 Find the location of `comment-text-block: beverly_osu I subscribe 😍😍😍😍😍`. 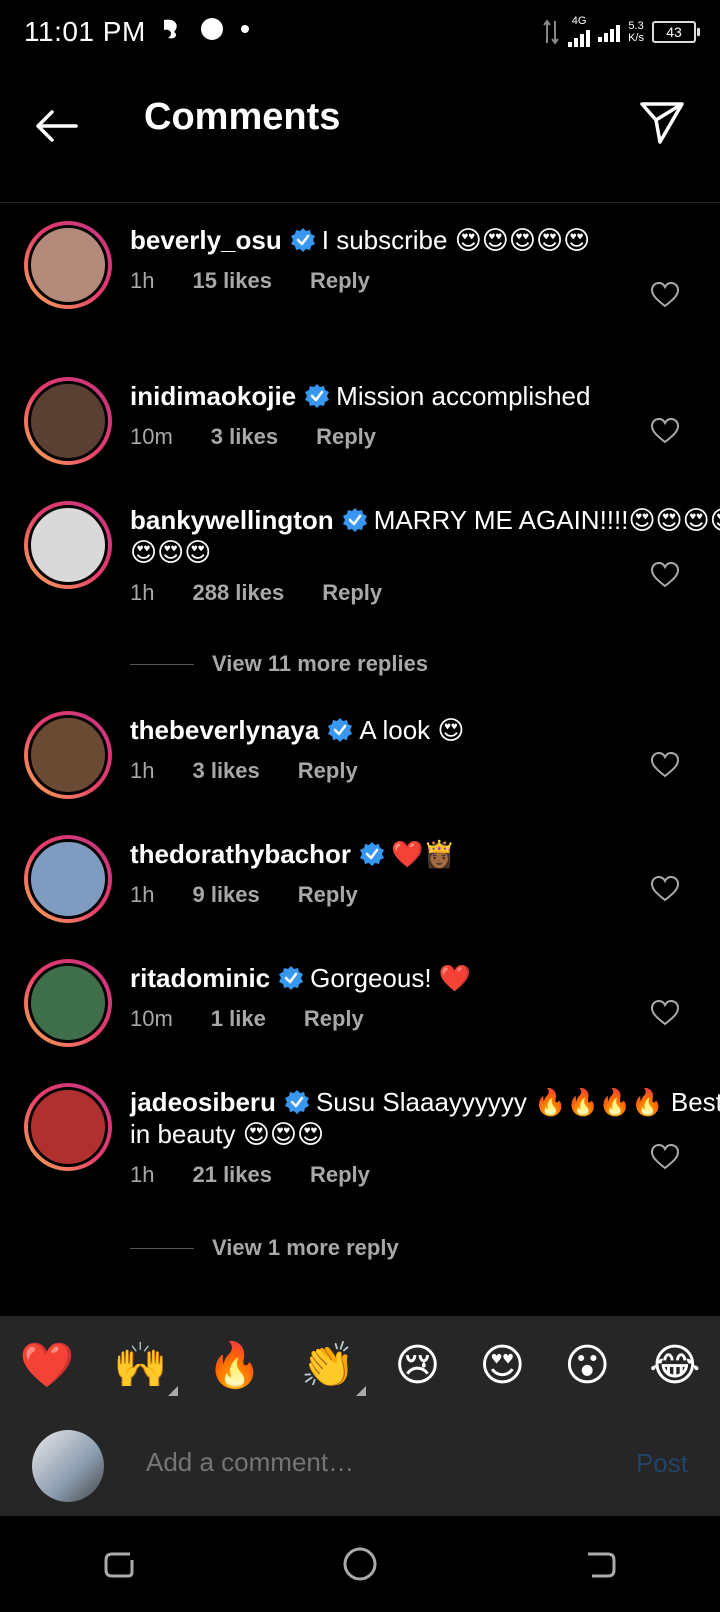

comment-text-block: beverly_osu I subscribe 😍😍😍😍😍 is located at coordinates (425, 240).